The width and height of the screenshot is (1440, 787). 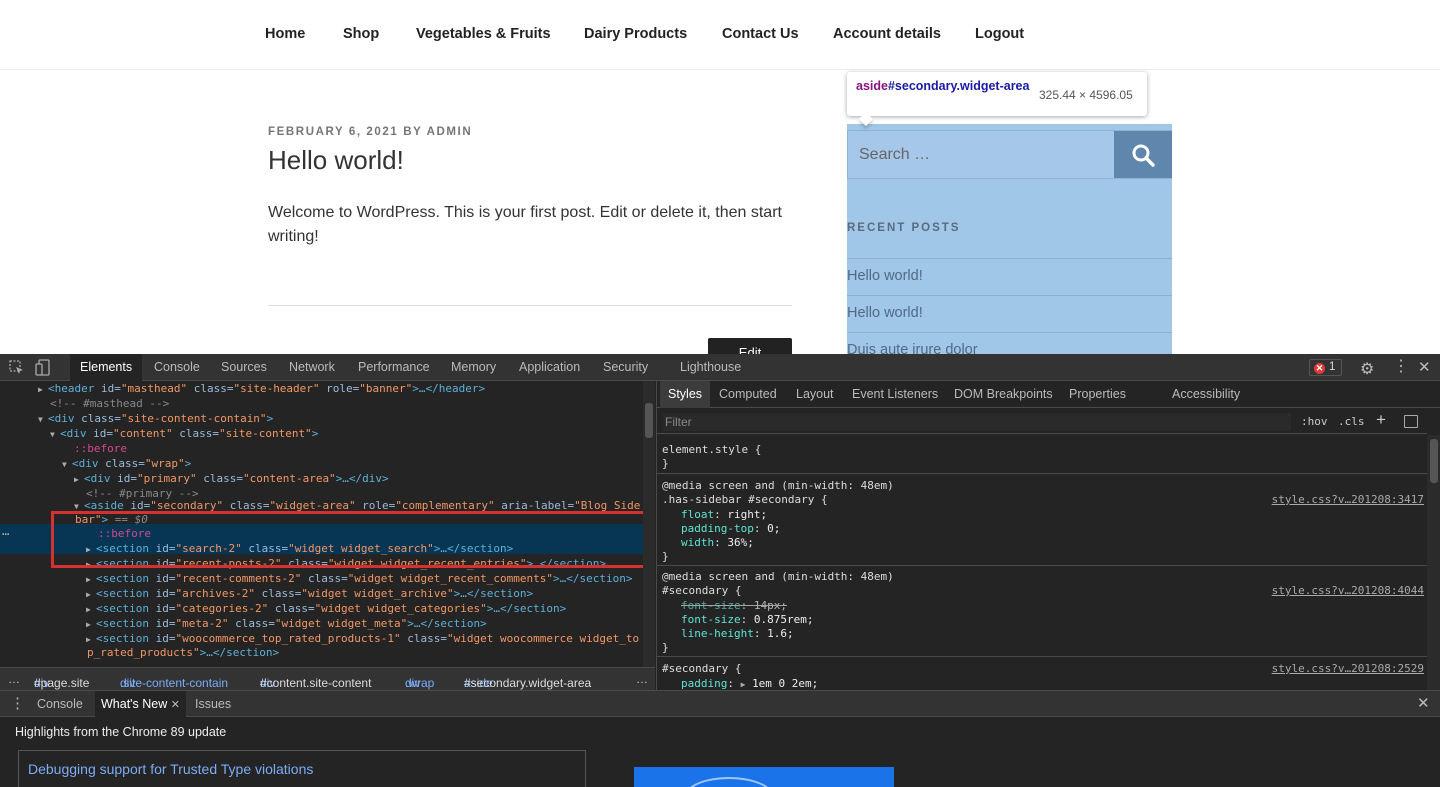 What do you see at coordinates (745, 500) in the screenshot?
I see `rule-selector: .has-sidebar #secondary {` at bounding box center [745, 500].